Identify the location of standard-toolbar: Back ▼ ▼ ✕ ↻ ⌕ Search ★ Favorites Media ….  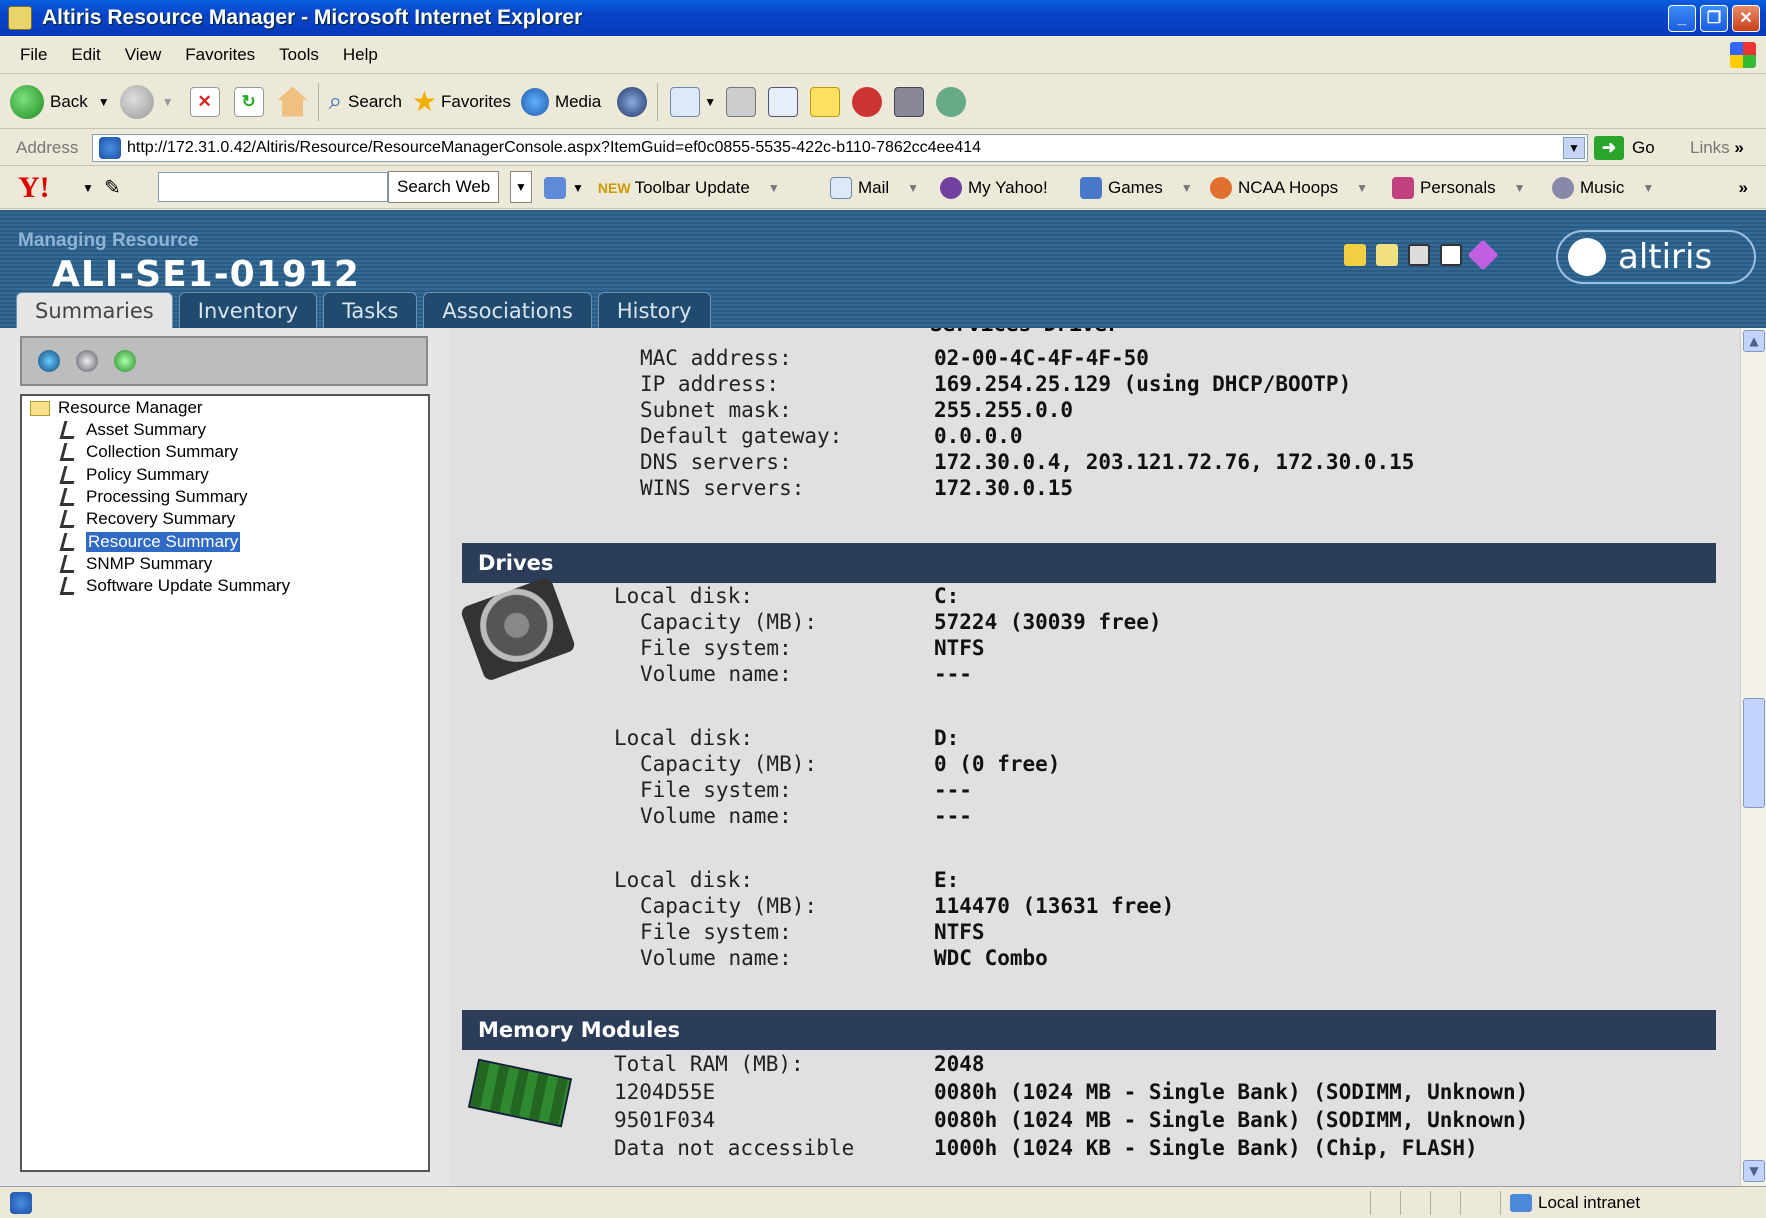
(883, 102).